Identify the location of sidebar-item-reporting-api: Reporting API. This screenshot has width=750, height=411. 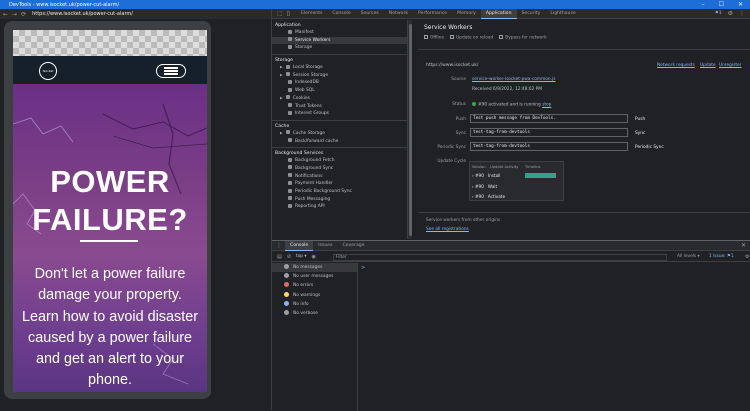
(339, 207).